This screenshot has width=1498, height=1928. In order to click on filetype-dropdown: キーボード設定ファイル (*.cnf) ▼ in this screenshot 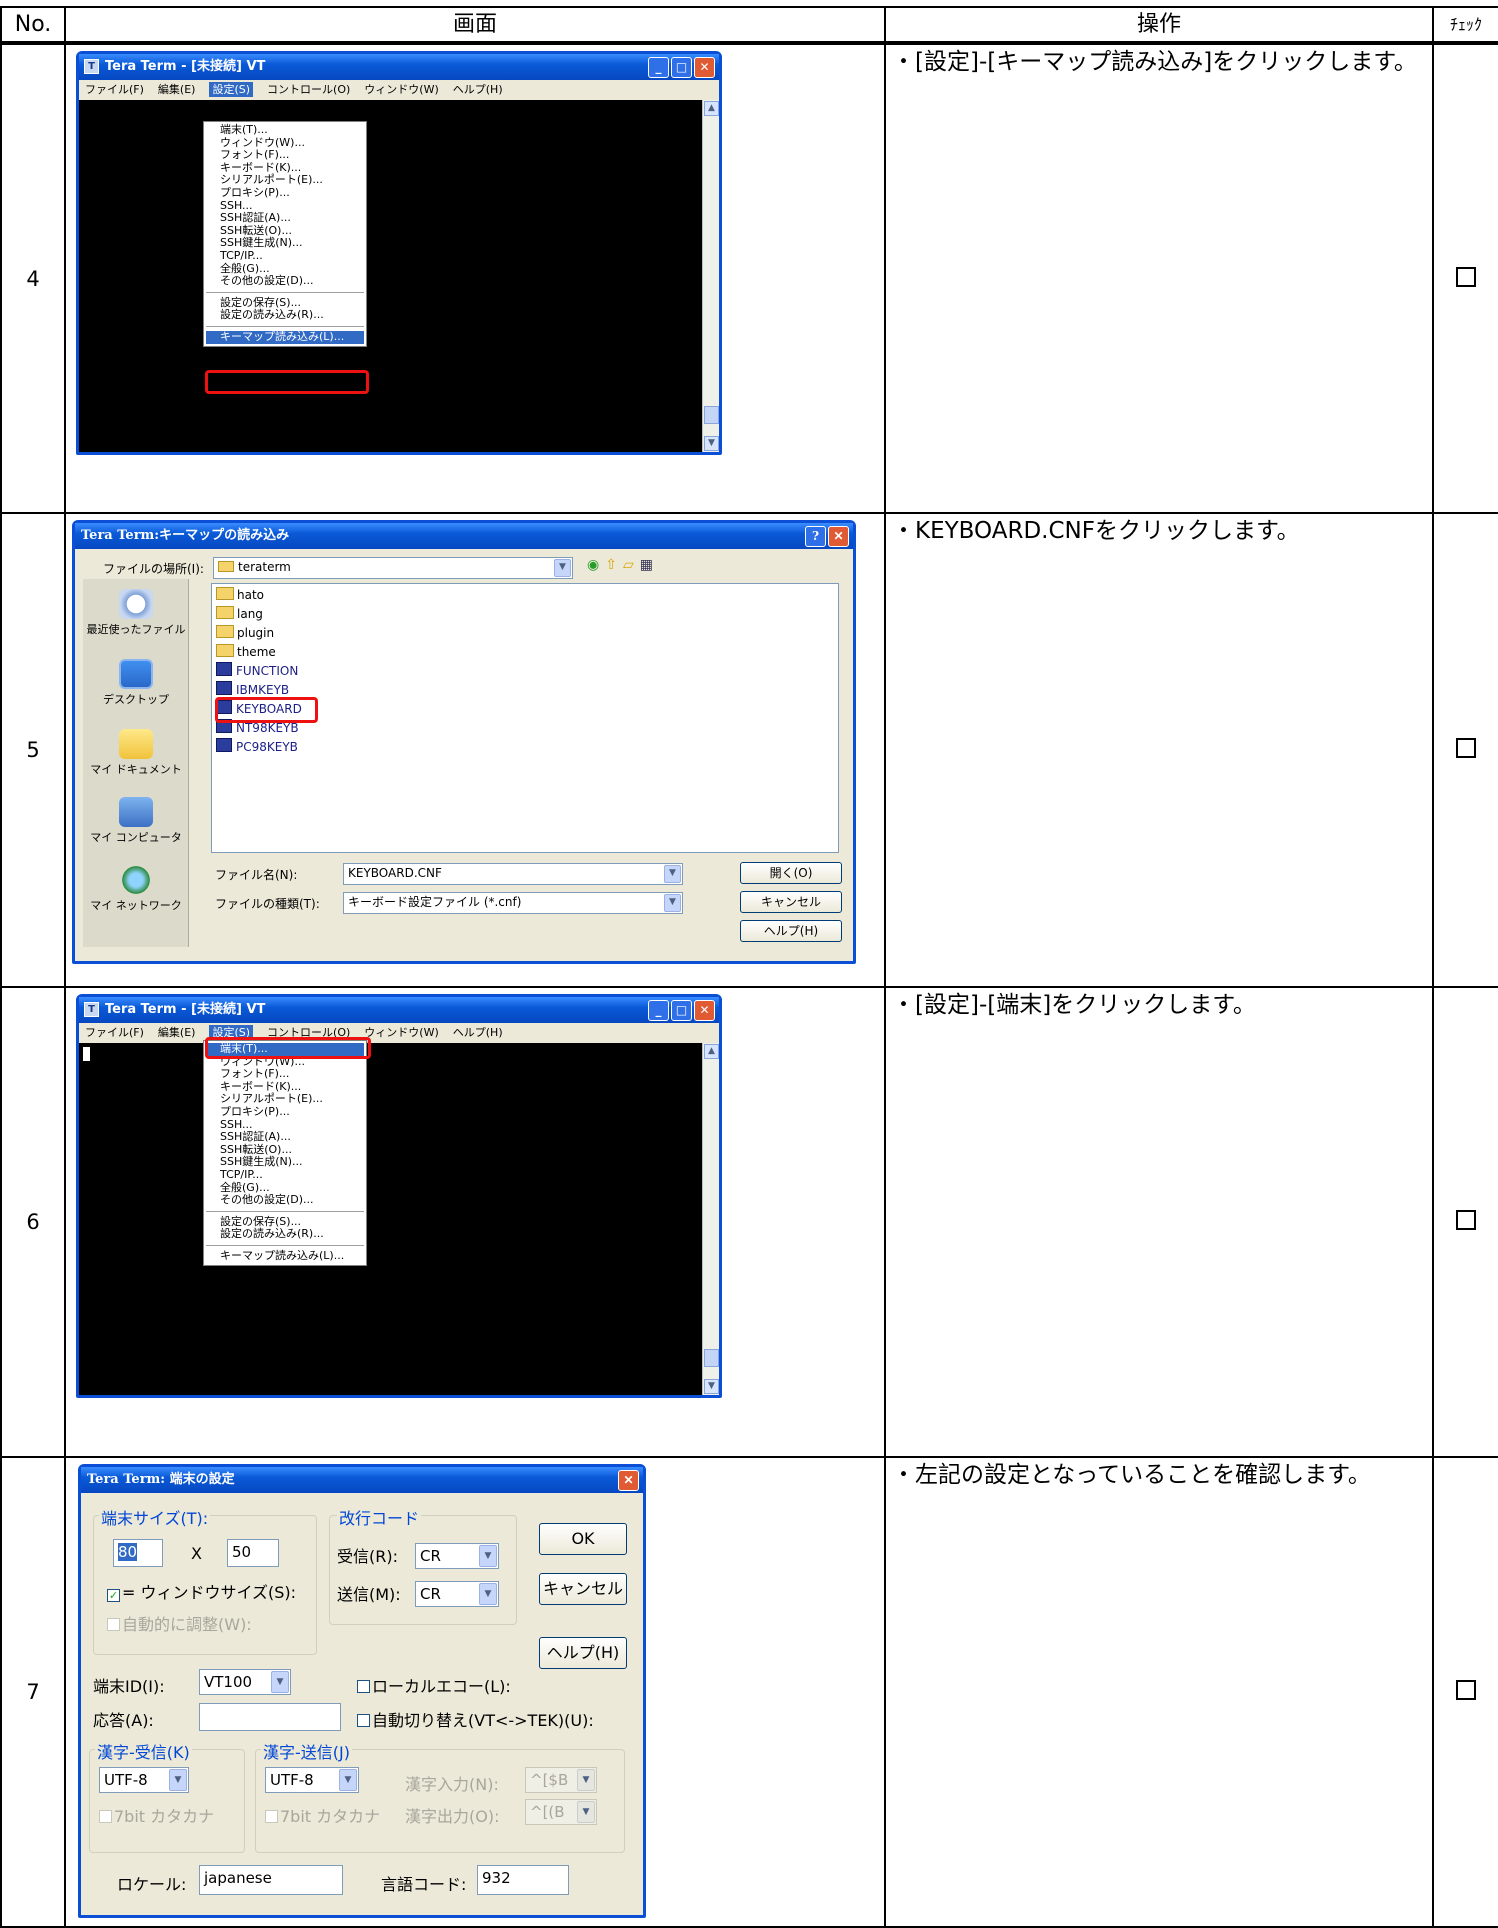, I will do `click(513, 903)`.